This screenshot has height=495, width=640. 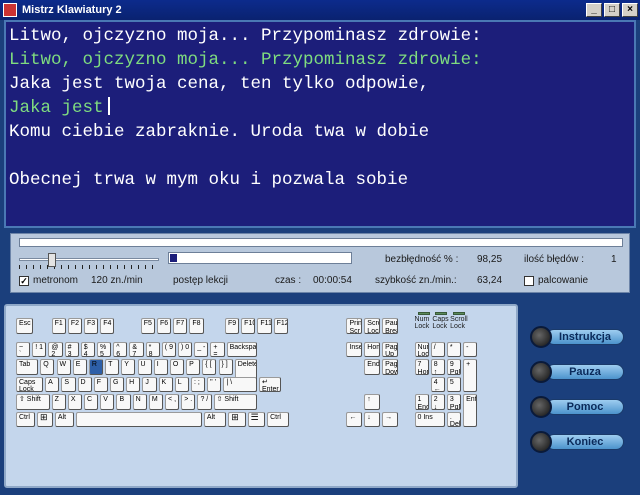 I want to click on key-: } ], so click(x=225, y=367).